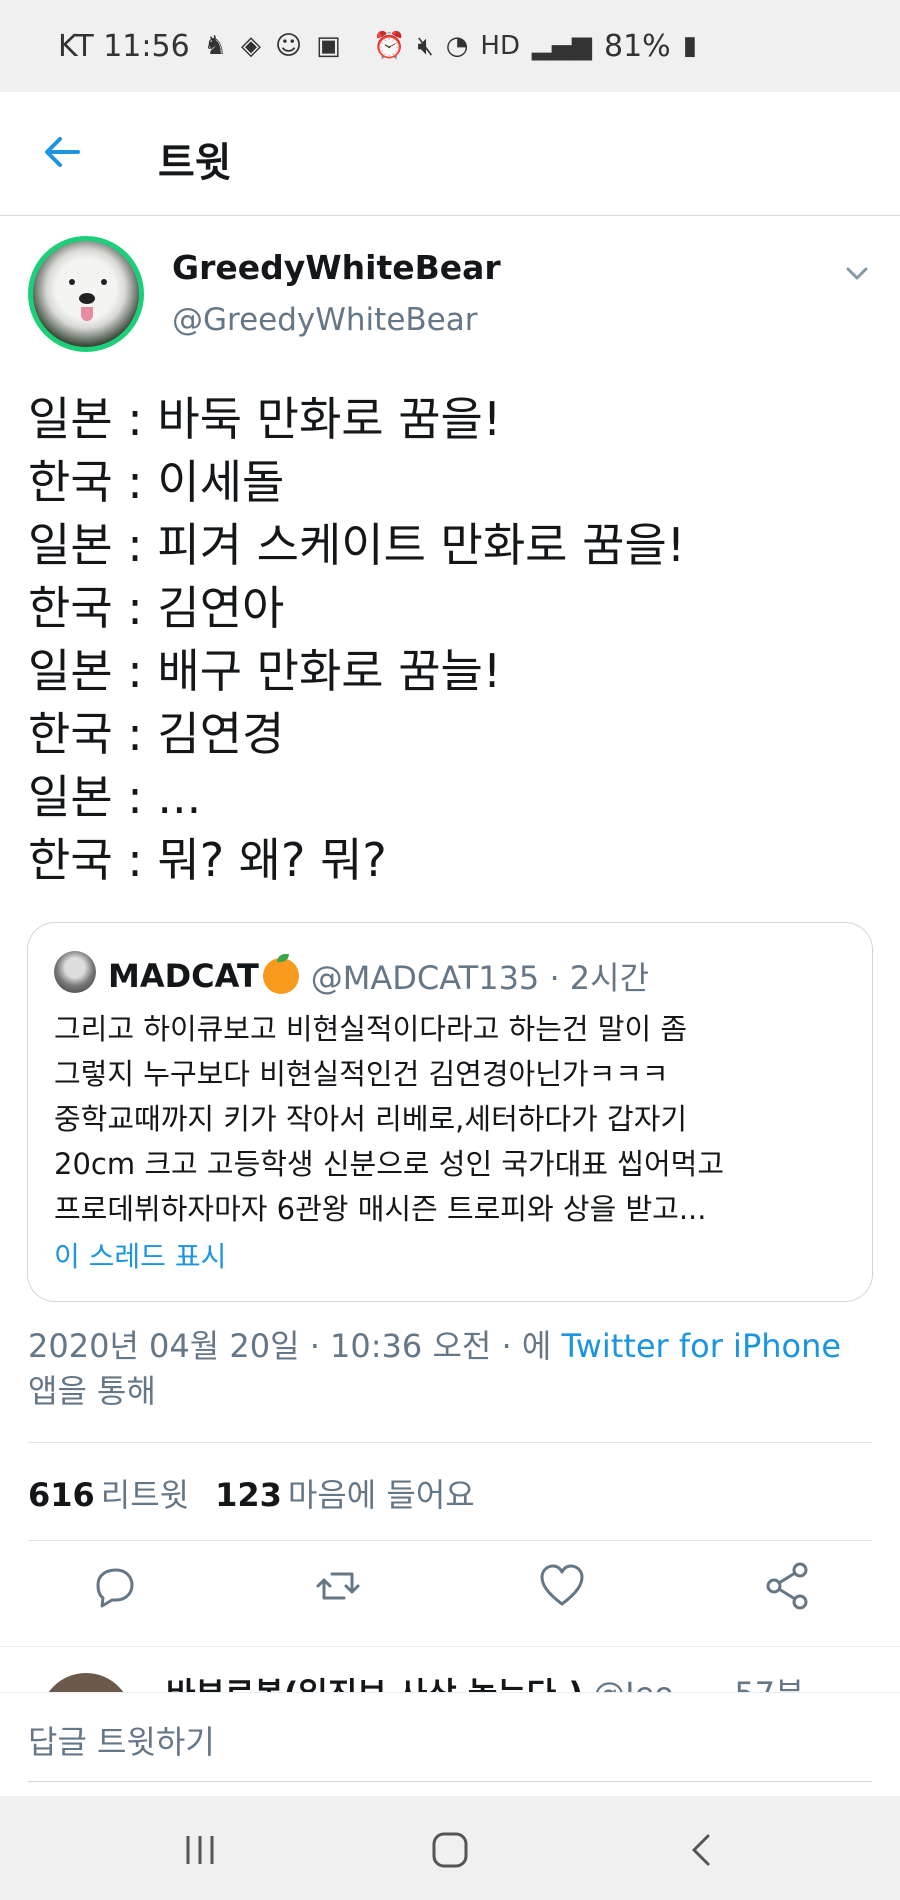 The width and height of the screenshot is (900, 1900). What do you see at coordinates (562, 46) in the screenshot?
I see `signal-icon: ▂▄▆` at bounding box center [562, 46].